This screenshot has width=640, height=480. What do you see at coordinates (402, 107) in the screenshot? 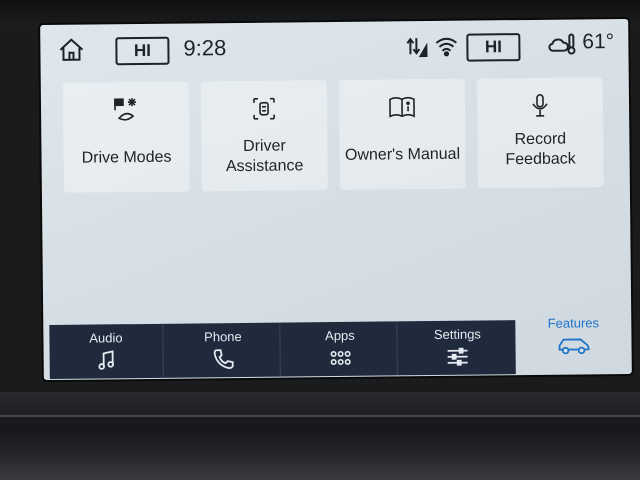
I see `book-icon` at bounding box center [402, 107].